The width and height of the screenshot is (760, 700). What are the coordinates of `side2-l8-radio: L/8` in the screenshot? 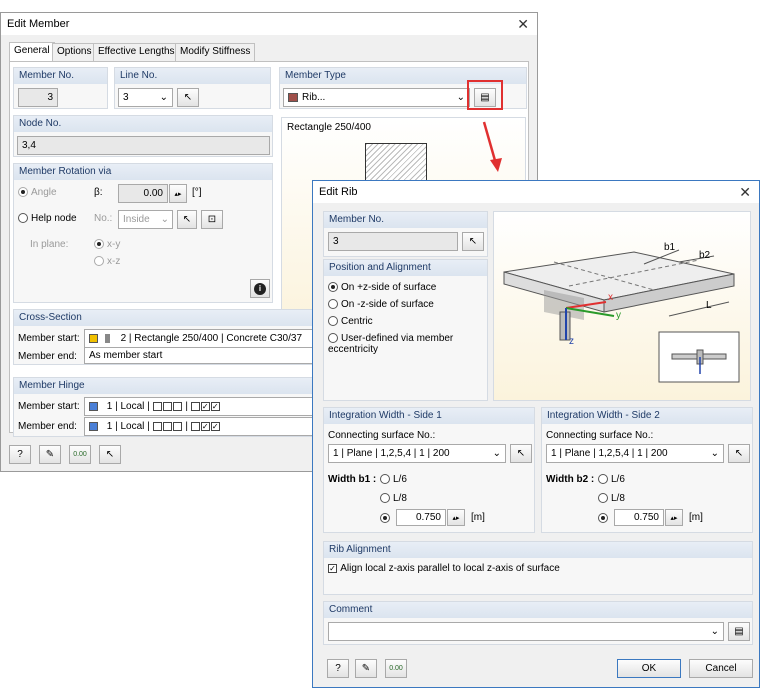 It's located at (611, 498).